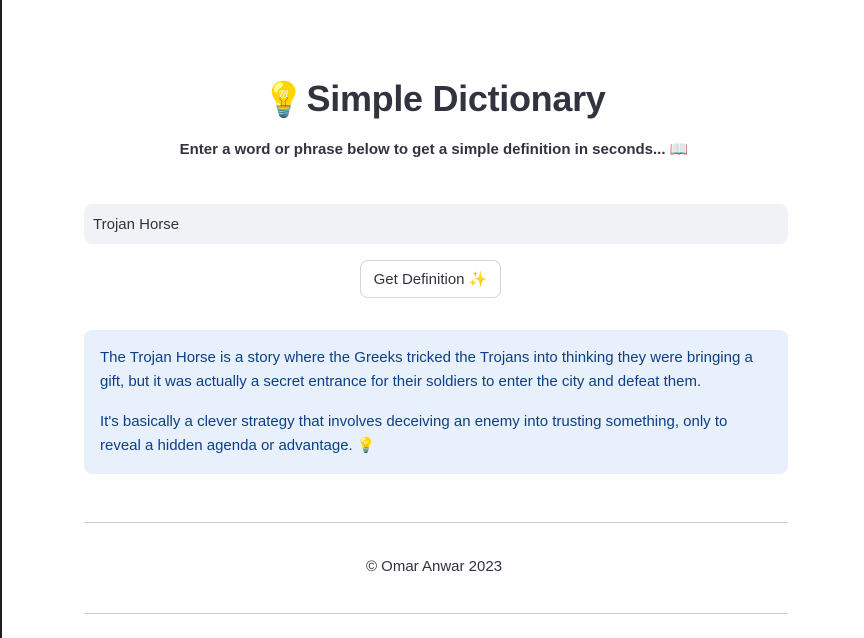  I want to click on page-title-text: Simple Dictionary, so click(456, 98).